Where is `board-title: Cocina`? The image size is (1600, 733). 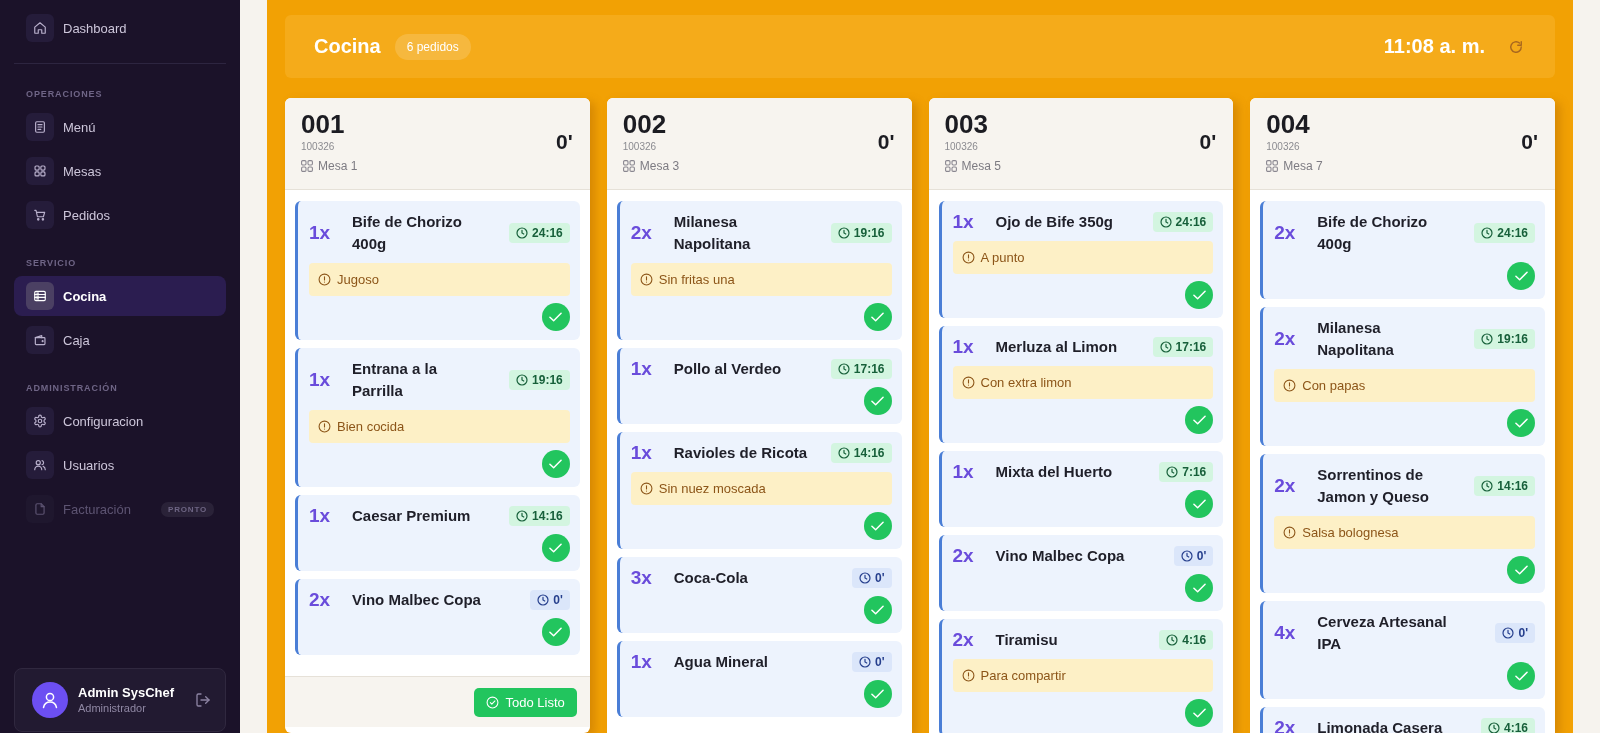
board-title: Cocina is located at coordinates (347, 46).